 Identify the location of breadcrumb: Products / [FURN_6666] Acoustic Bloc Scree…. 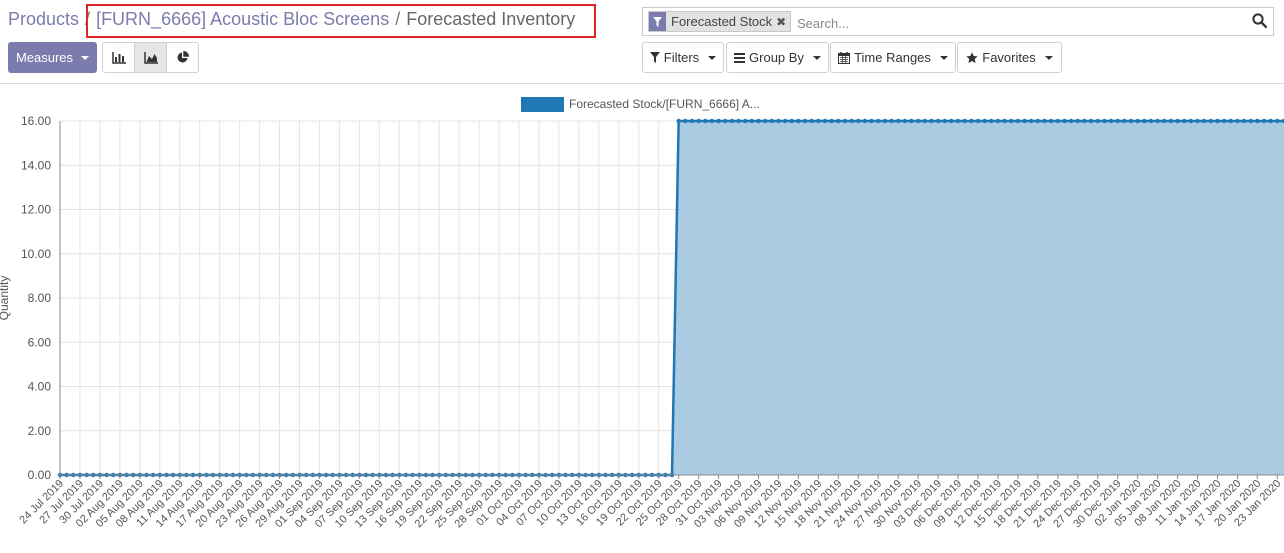
(291, 19).